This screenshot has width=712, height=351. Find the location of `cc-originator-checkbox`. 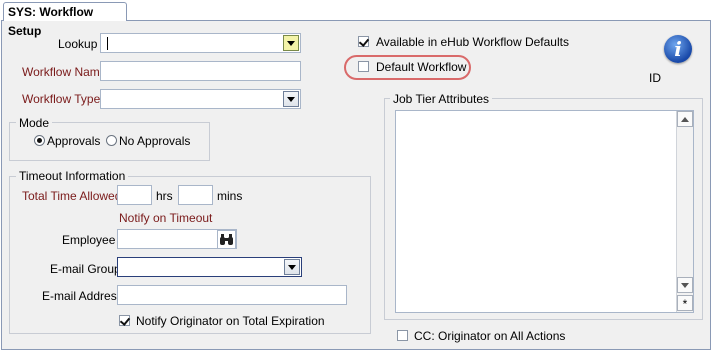

cc-originator-checkbox is located at coordinates (402, 335).